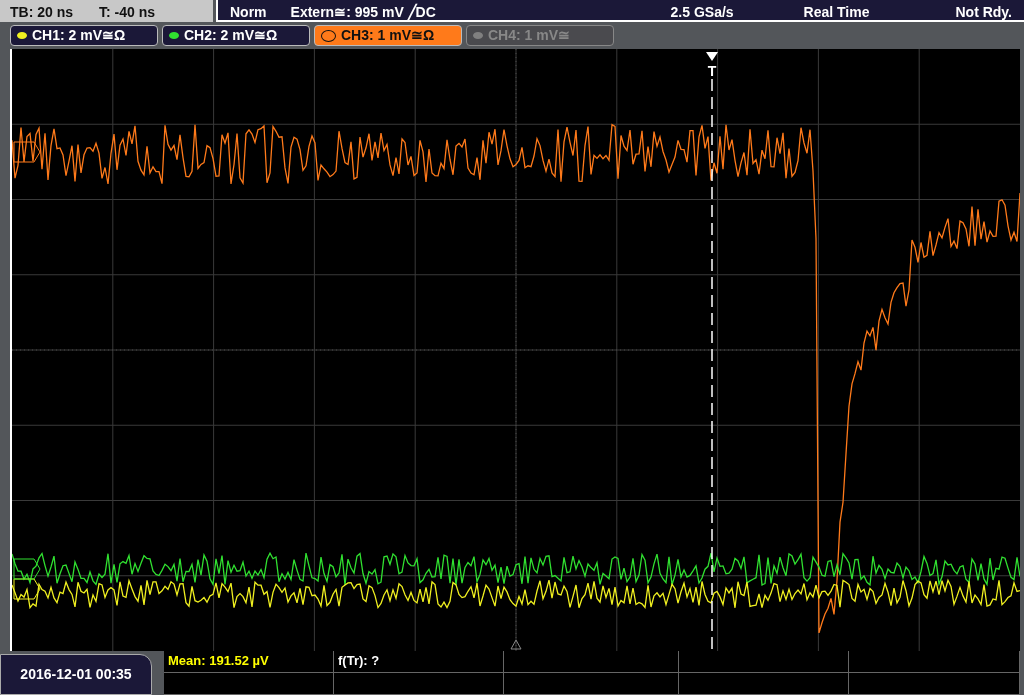 This screenshot has width=1024, height=695. Describe the element at coordinates (41, 11) in the screenshot. I see `timebase-label: TB: 20 ns` at that location.